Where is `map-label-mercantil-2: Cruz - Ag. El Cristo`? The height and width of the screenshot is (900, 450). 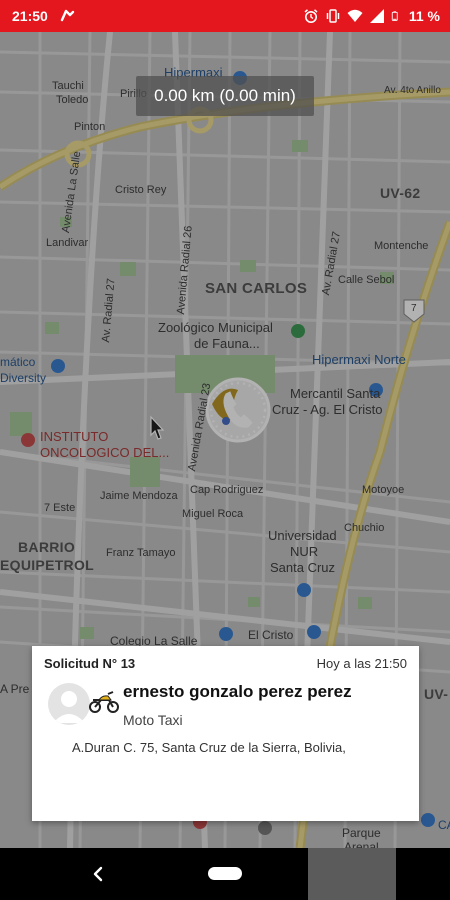
map-label-mercantil-2: Cruz - Ag. El Cristo is located at coordinates (327, 409).